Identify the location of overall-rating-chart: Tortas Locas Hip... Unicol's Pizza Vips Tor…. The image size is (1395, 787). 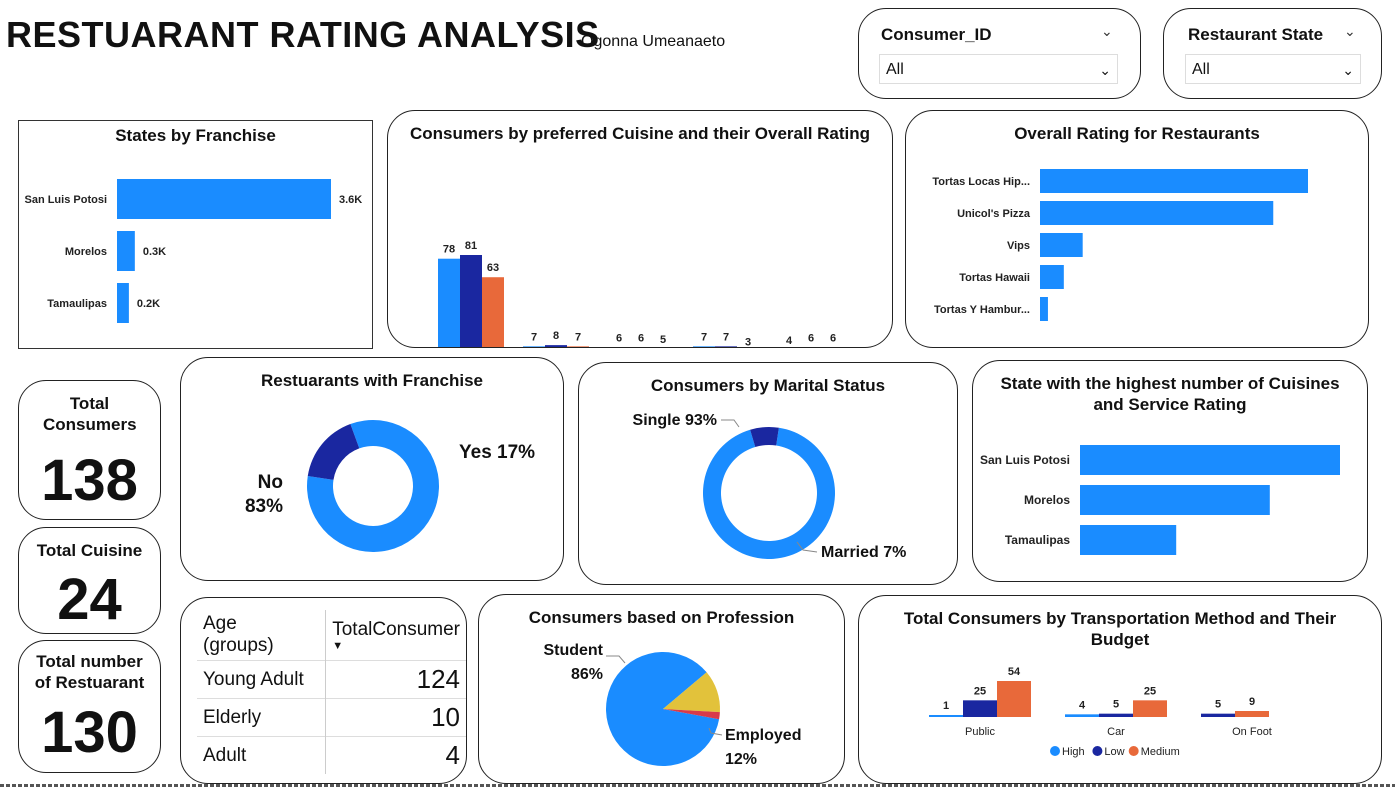
(1120, 245).